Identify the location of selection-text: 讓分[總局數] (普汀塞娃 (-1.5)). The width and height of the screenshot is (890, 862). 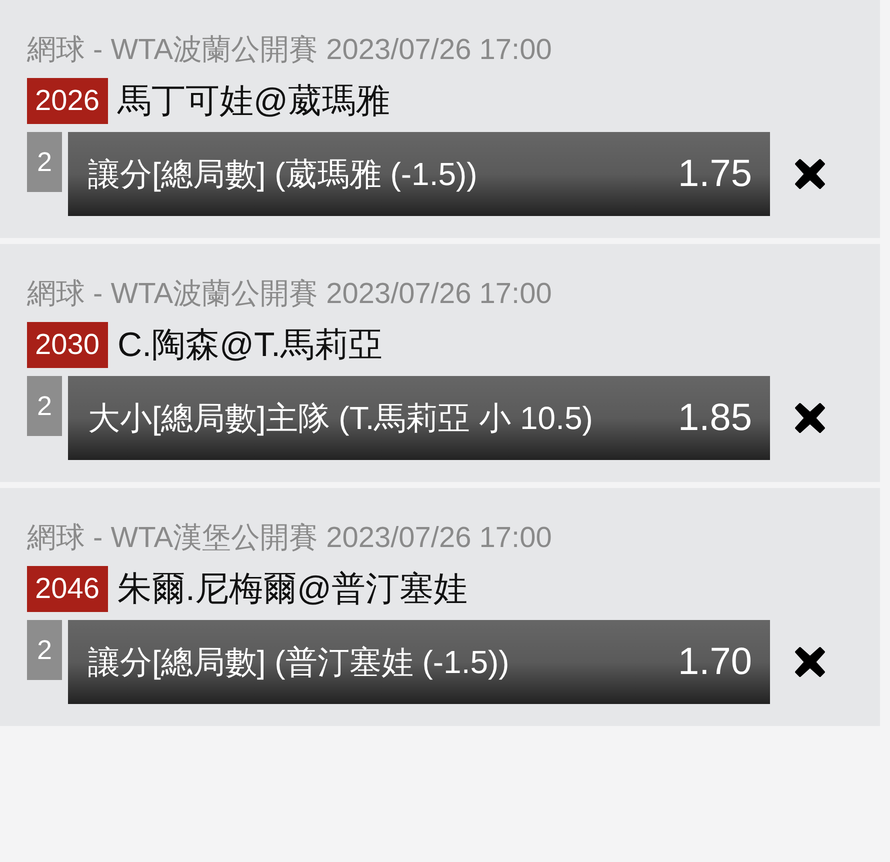
(299, 662).